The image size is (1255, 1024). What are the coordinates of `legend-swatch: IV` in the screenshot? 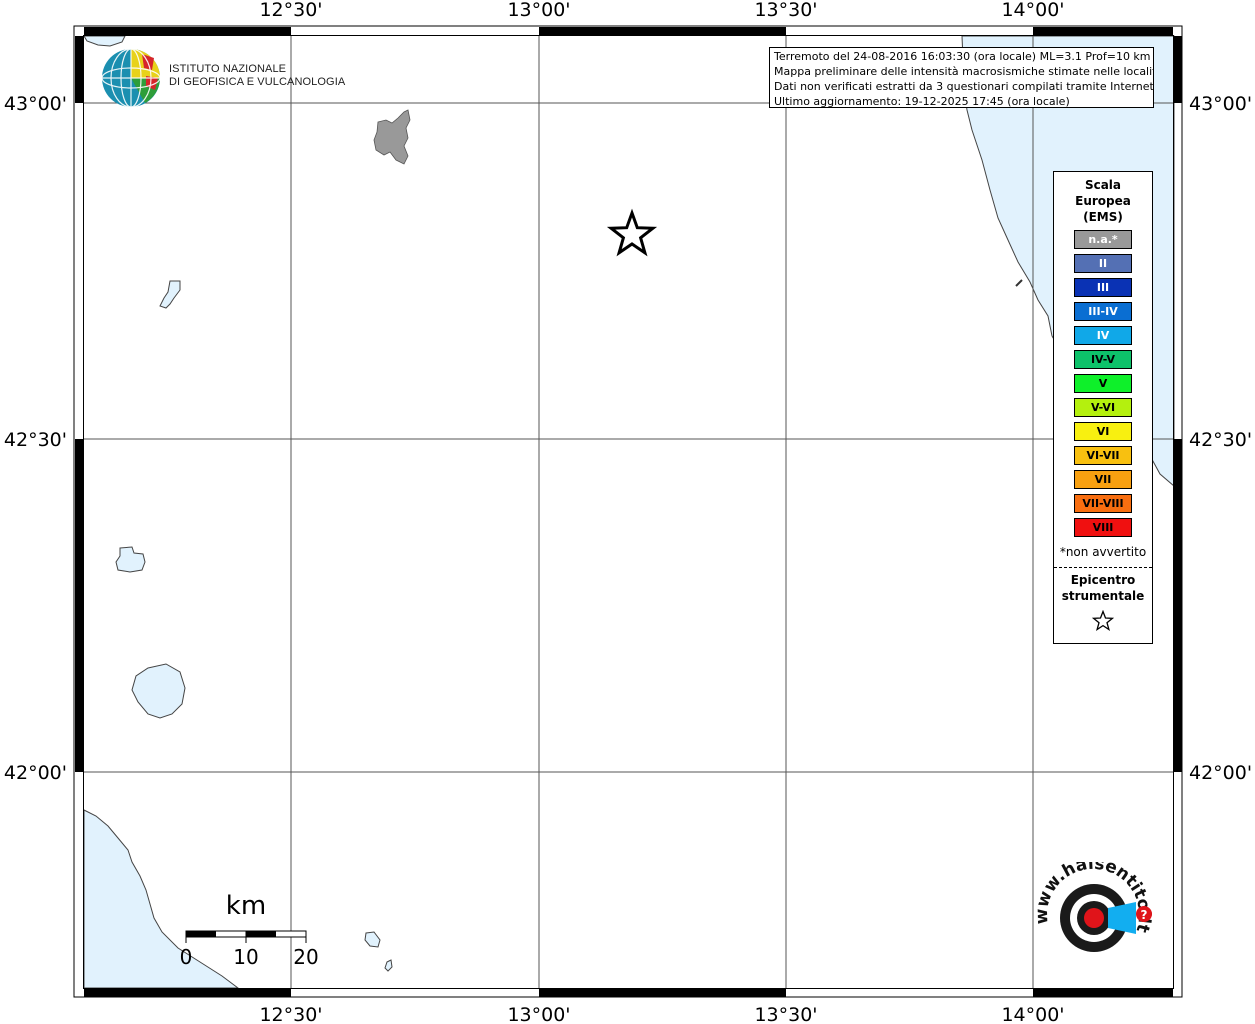 It's located at (1103, 335).